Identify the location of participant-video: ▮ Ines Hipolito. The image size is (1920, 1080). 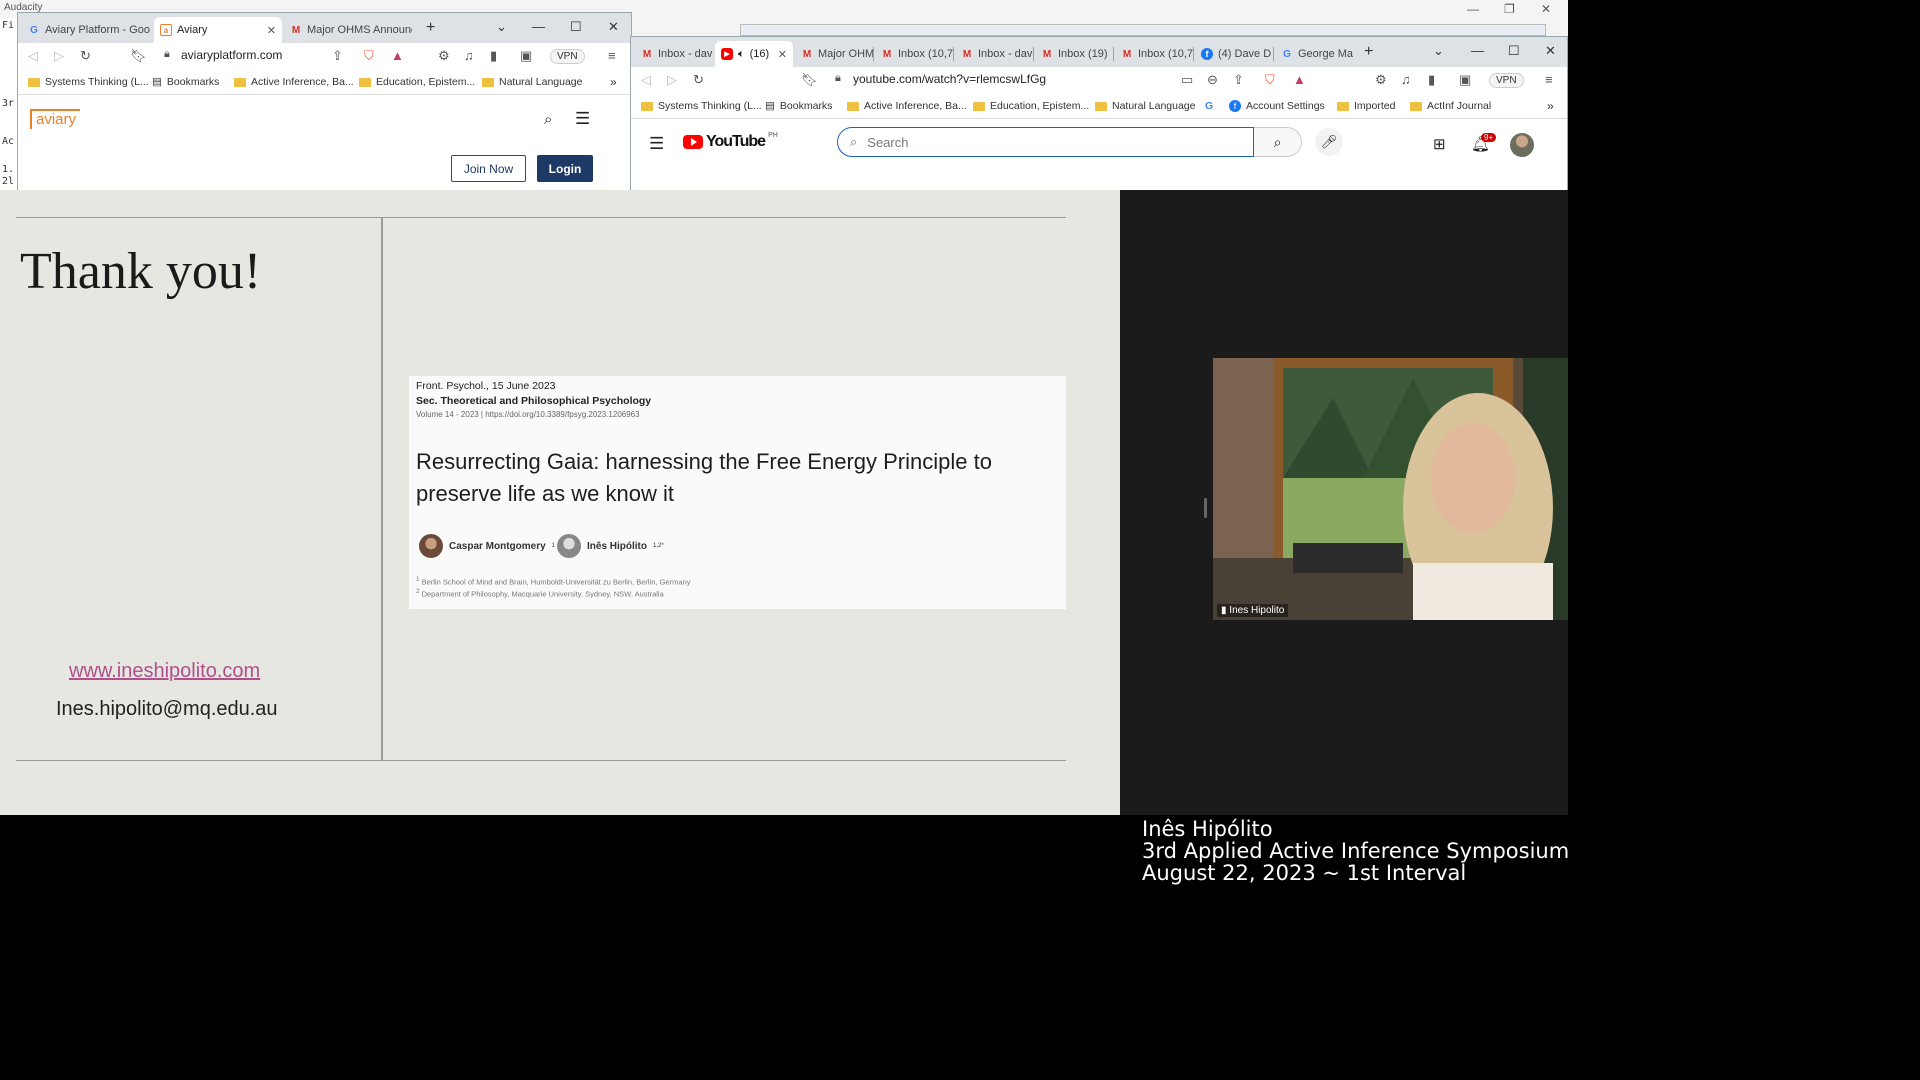
(1390, 489).